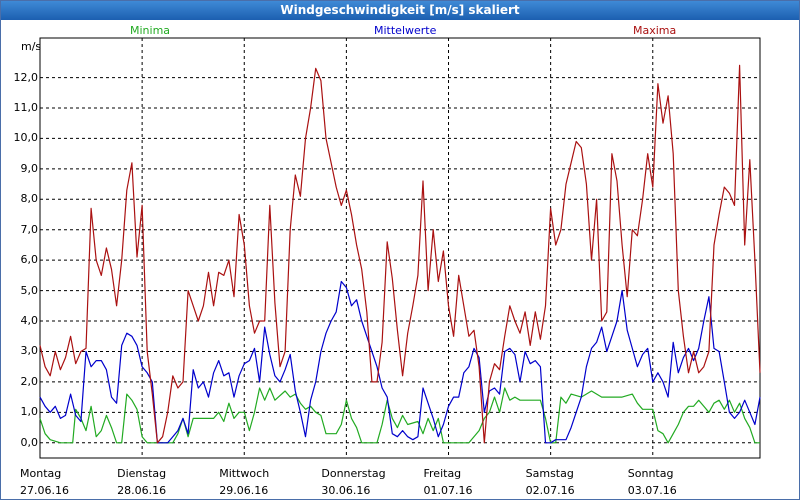 The width and height of the screenshot is (800, 500). Describe the element at coordinates (29, 260) in the screenshot. I see `y-tick-label: 6,0` at that location.